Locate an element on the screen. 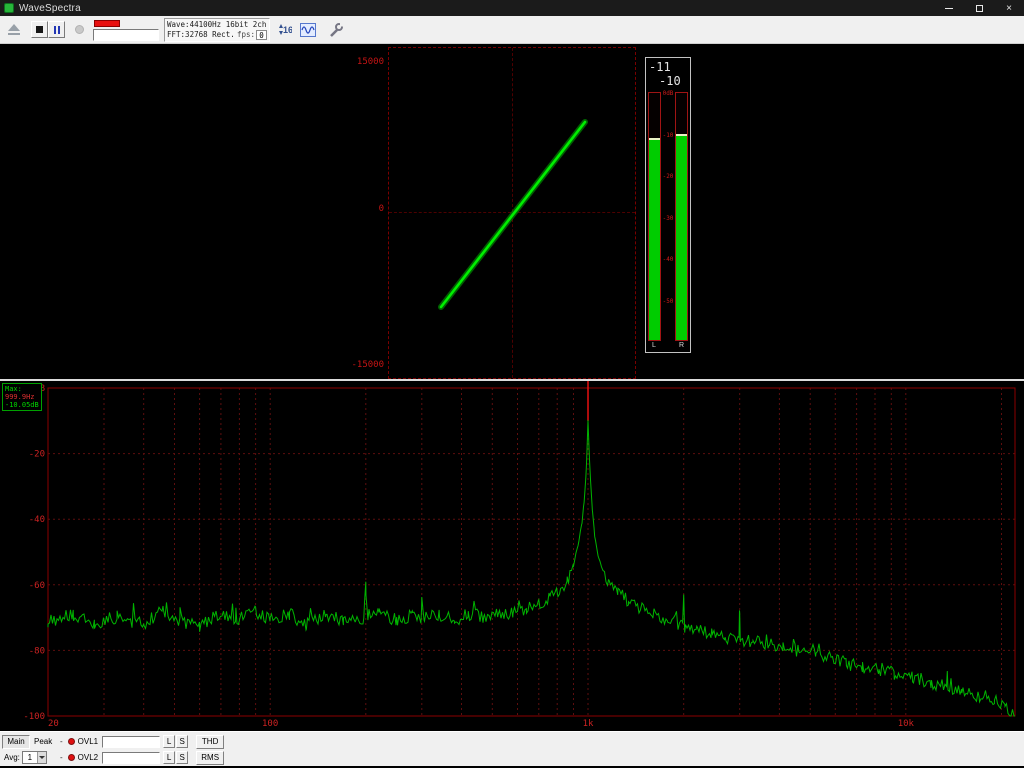 The width and height of the screenshot is (1024, 768). meter-scale: 0dB -10 -20 -30 -40 -50 is located at coordinates (668, 215).